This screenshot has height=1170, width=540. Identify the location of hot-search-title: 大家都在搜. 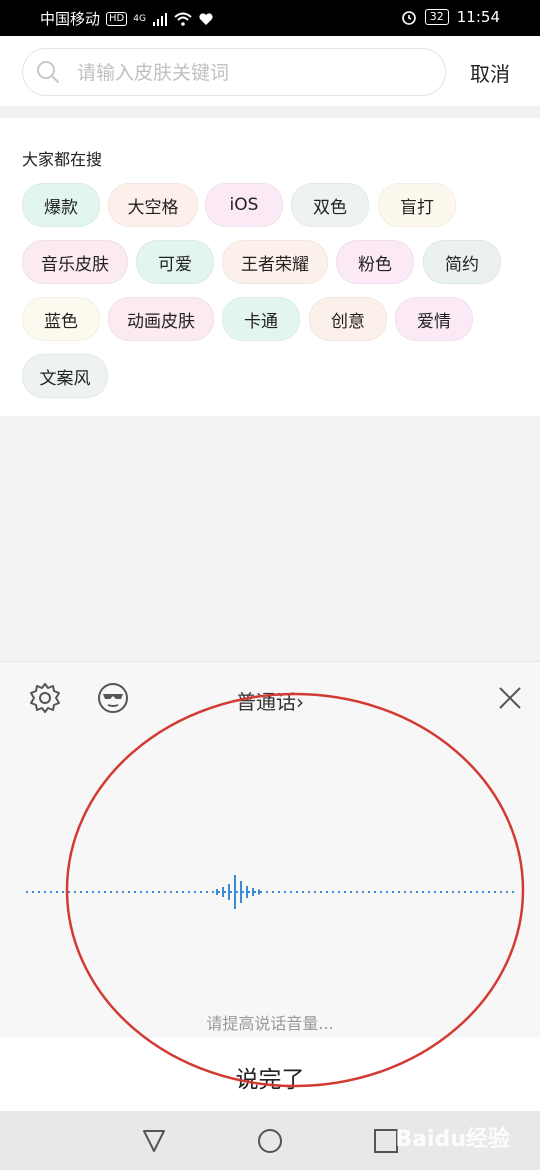
(62, 159).